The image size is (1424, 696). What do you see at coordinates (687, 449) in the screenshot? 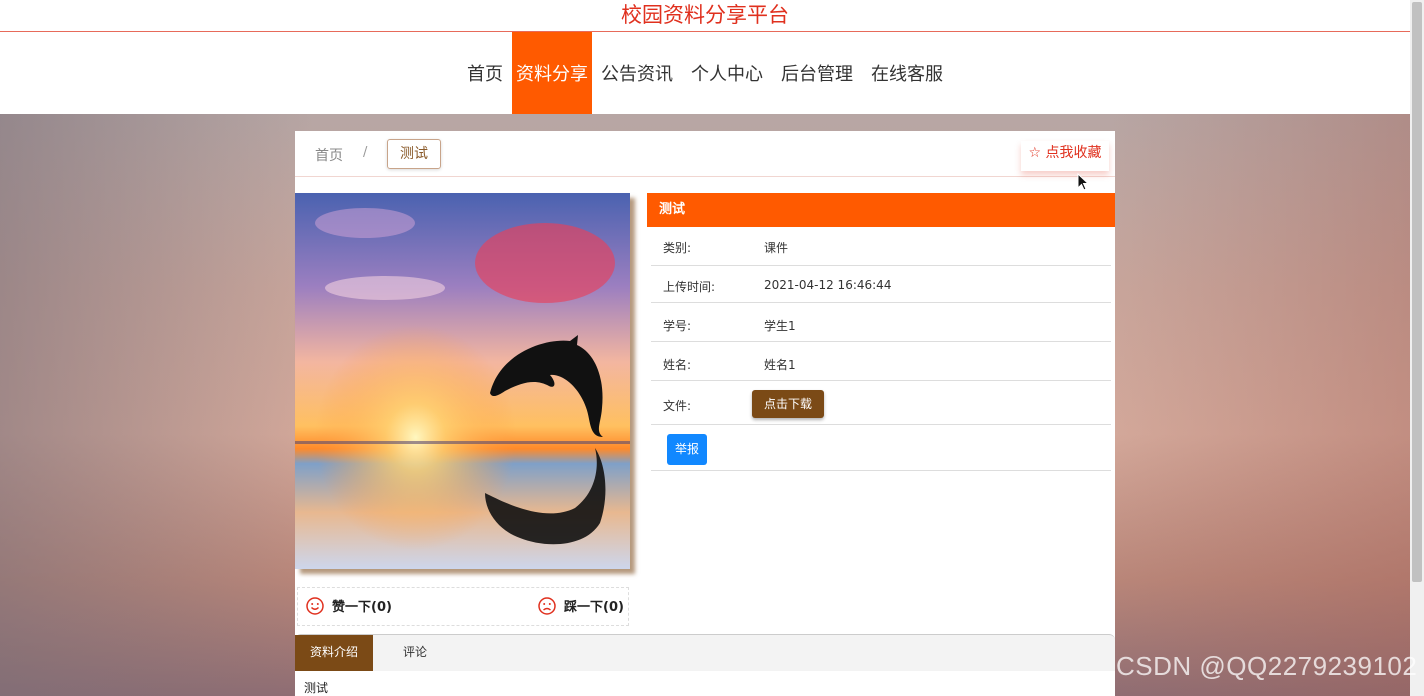
I see `report-button: 举报` at bounding box center [687, 449].